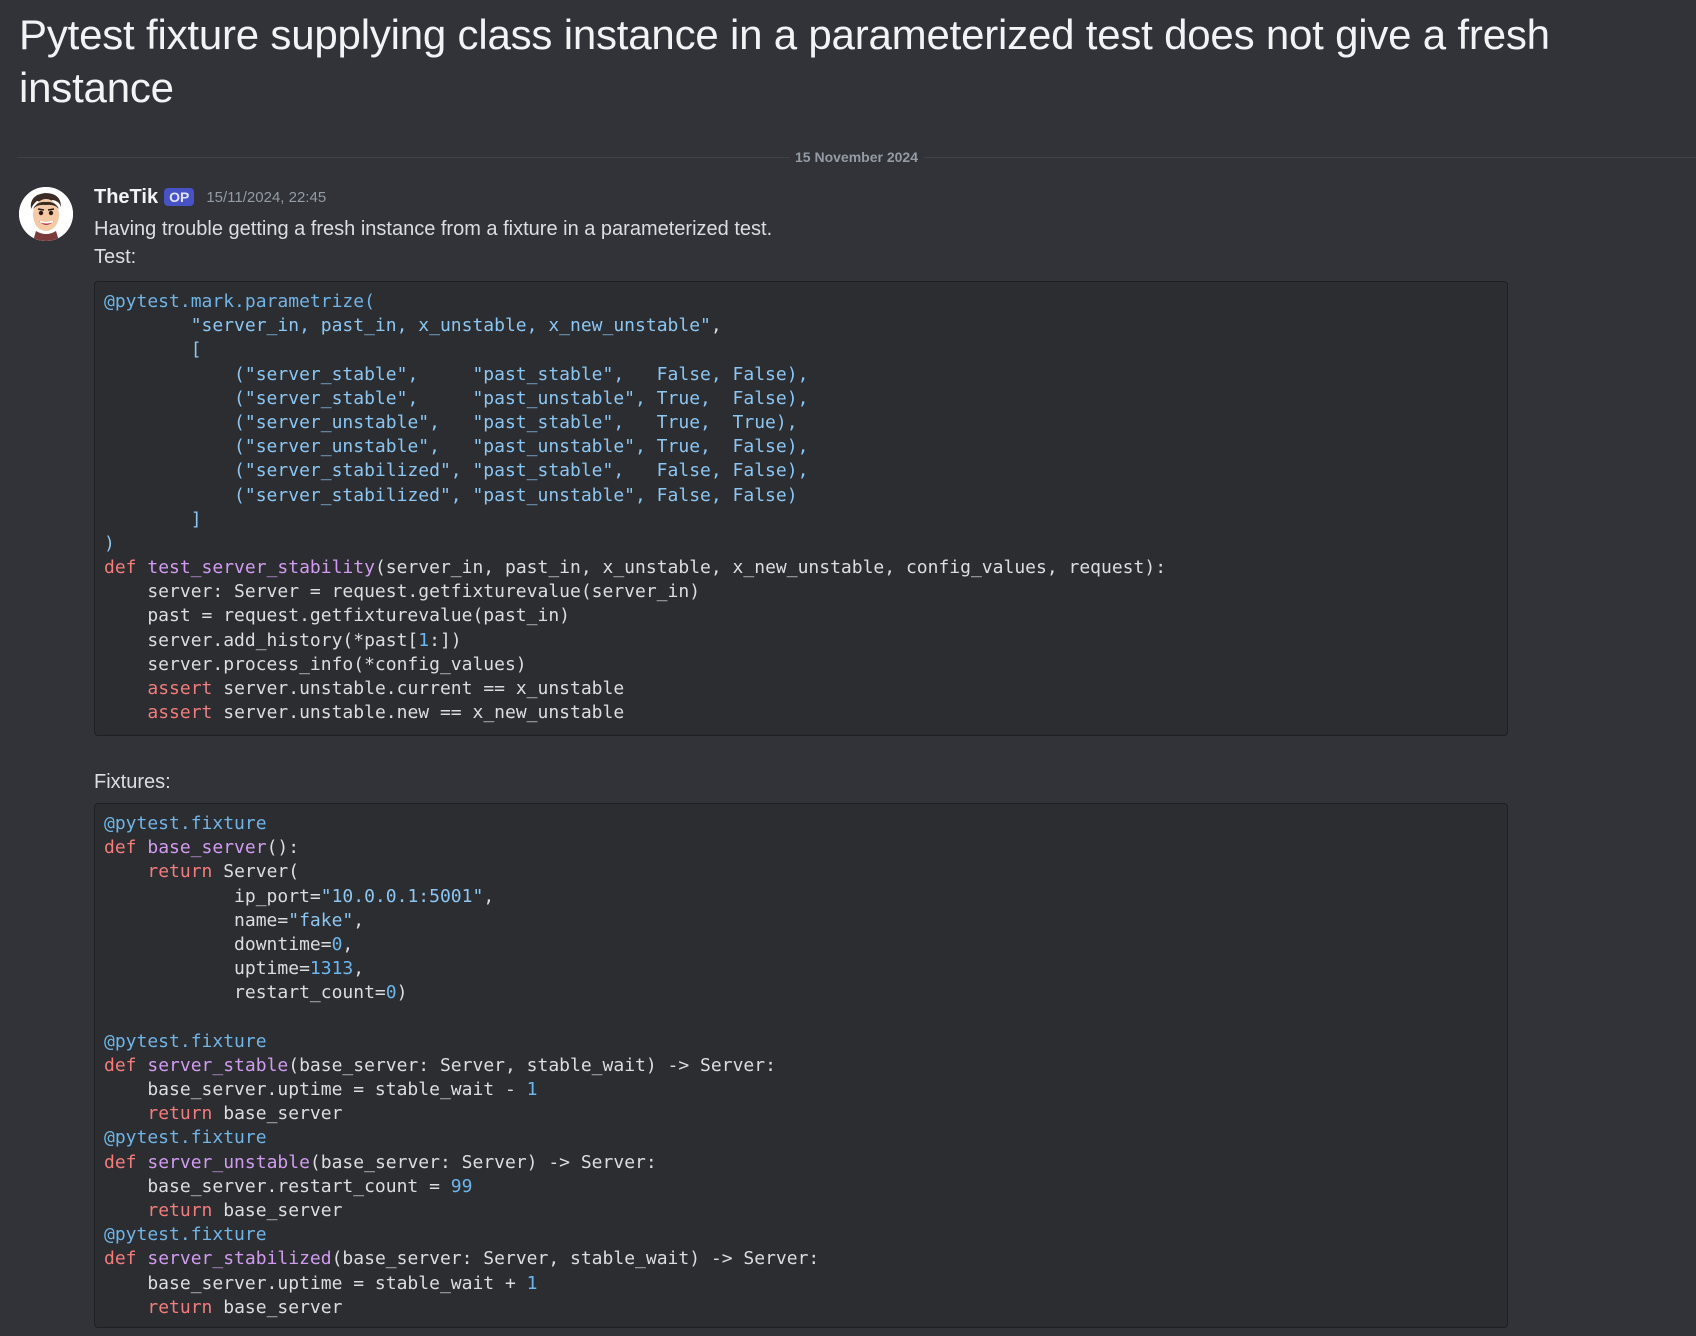  What do you see at coordinates (315, 664) in the screenshot?
I see `code-token: server.process_info(*config_values)` at bounding box center [315, 664].